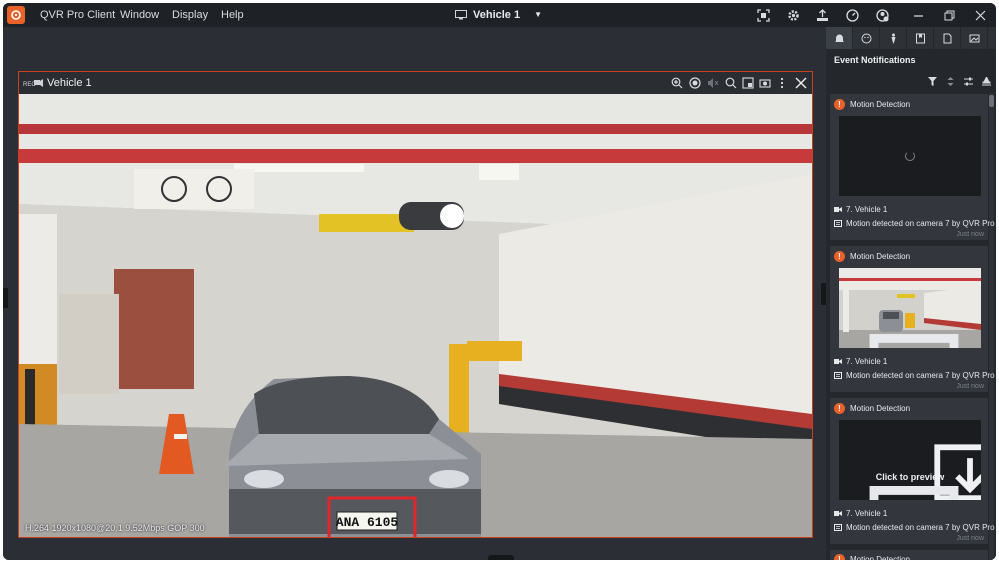  Describe the element at coordinates (731, 83) in the screenshot. I see `search-icon` at that location.